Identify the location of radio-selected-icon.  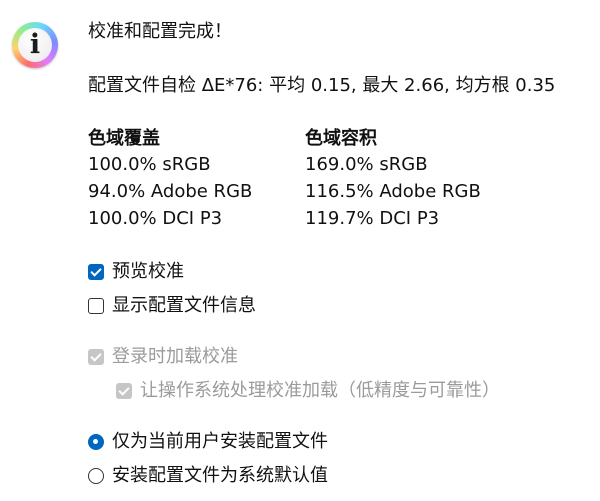
(96, 442).